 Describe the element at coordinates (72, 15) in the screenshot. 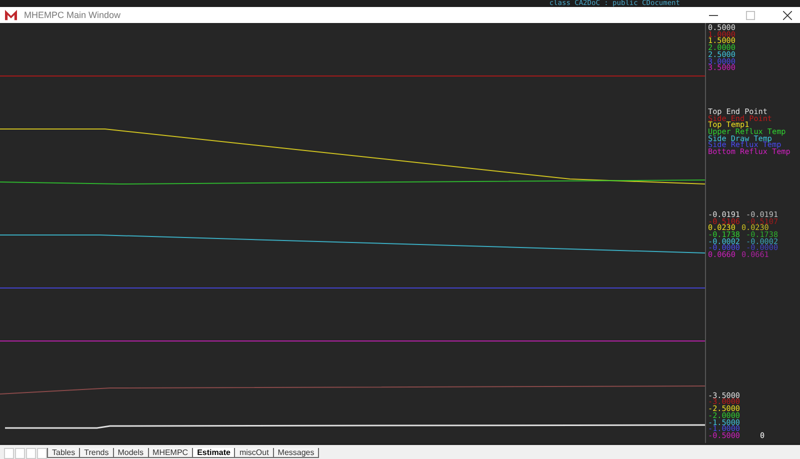

I see `window-title: MHEMPC Main Window` at that location.